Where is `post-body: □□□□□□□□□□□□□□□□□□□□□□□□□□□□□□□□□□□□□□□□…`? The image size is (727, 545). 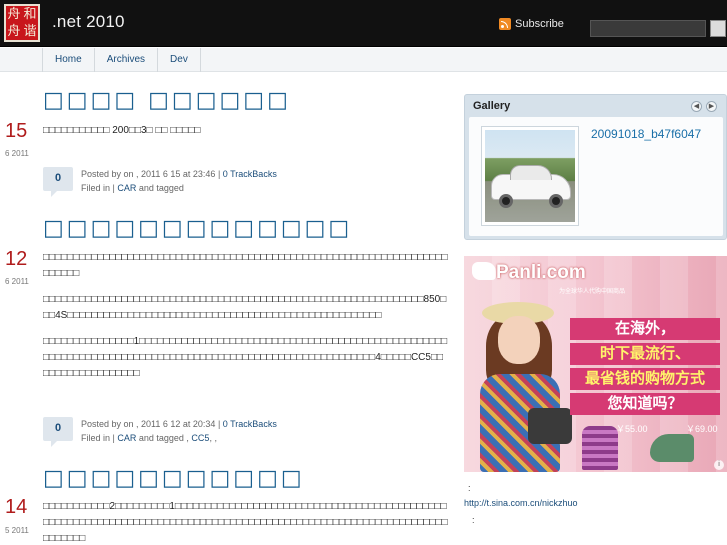 post-body: □□□□□□□□□□□□□□□□□□□□□□□□□□□□□□□□□□□□□□□□… is located at coordinates (245, 321).